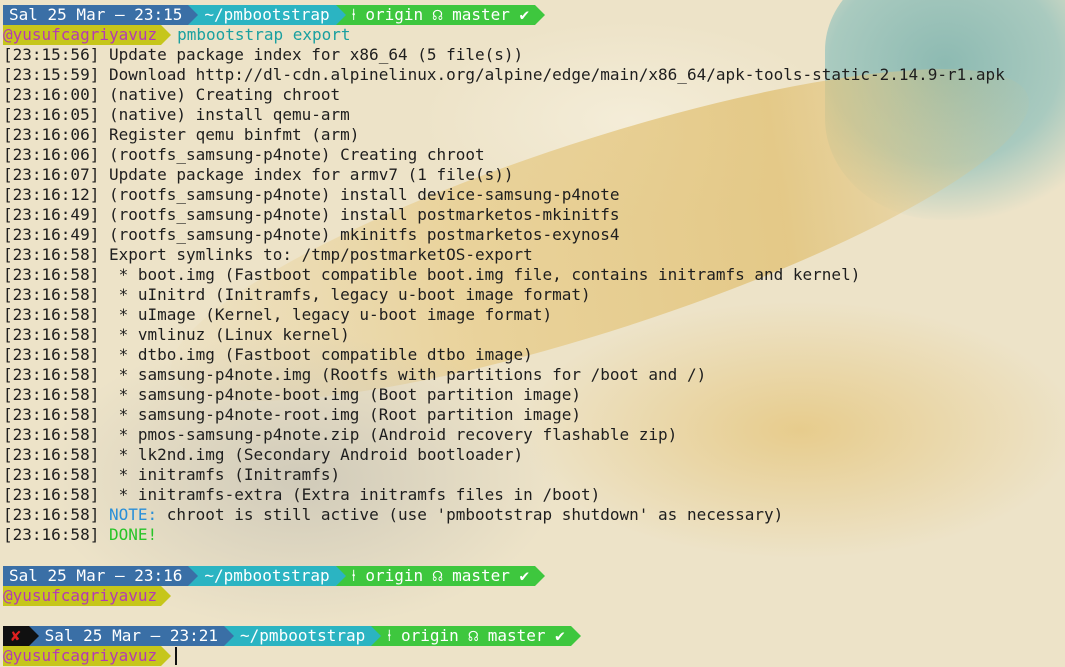 Image resolution: width=1065 pixels, height=667 pixels. What do you see at coordinates (51, 114) in the screenshot?
I see `log-timestamp: [23:16:05]` at bounding box center [51, 114].